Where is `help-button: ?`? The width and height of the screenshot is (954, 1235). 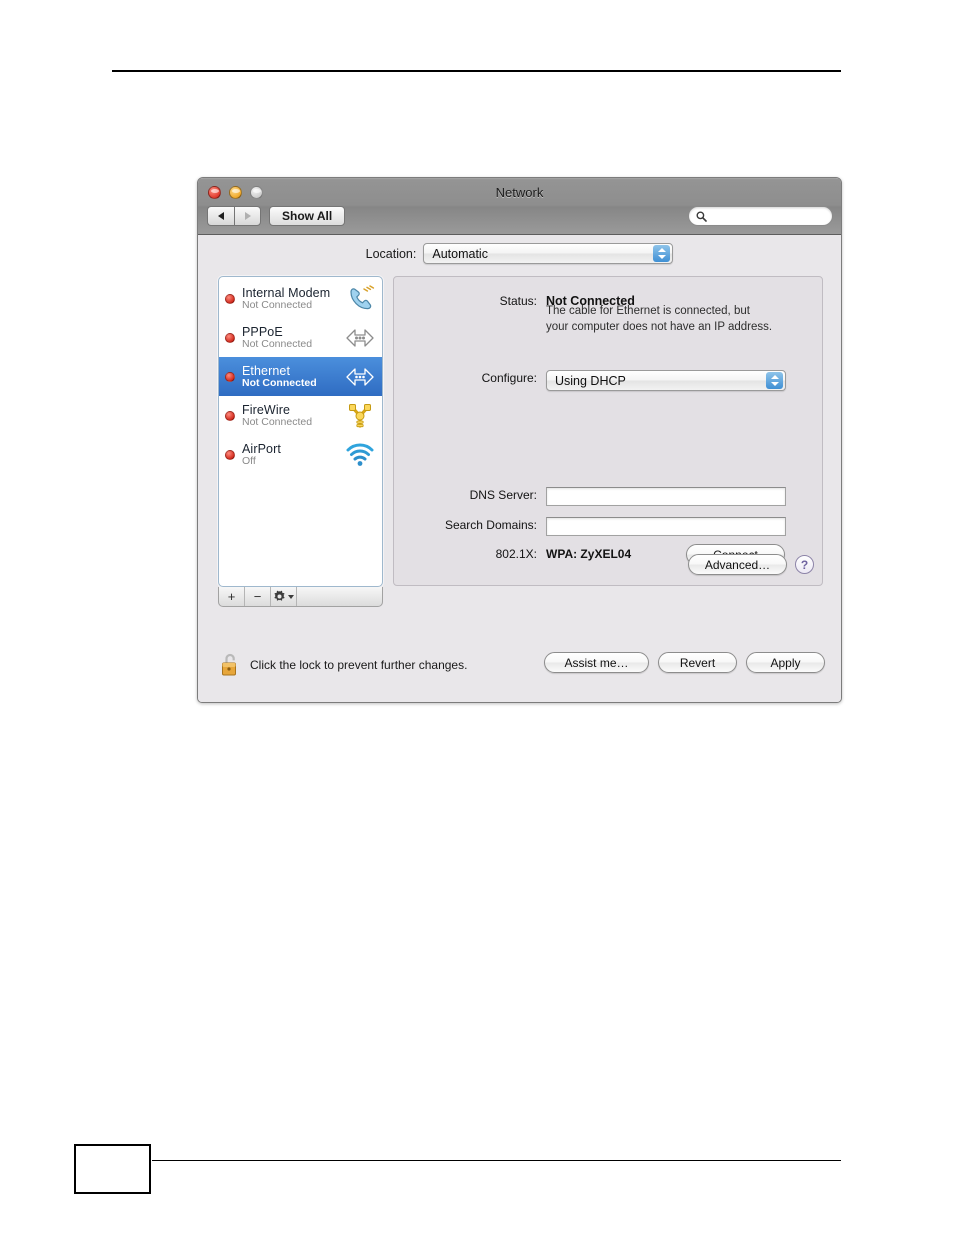 help-button: ? is located at coordinates (804, 564).